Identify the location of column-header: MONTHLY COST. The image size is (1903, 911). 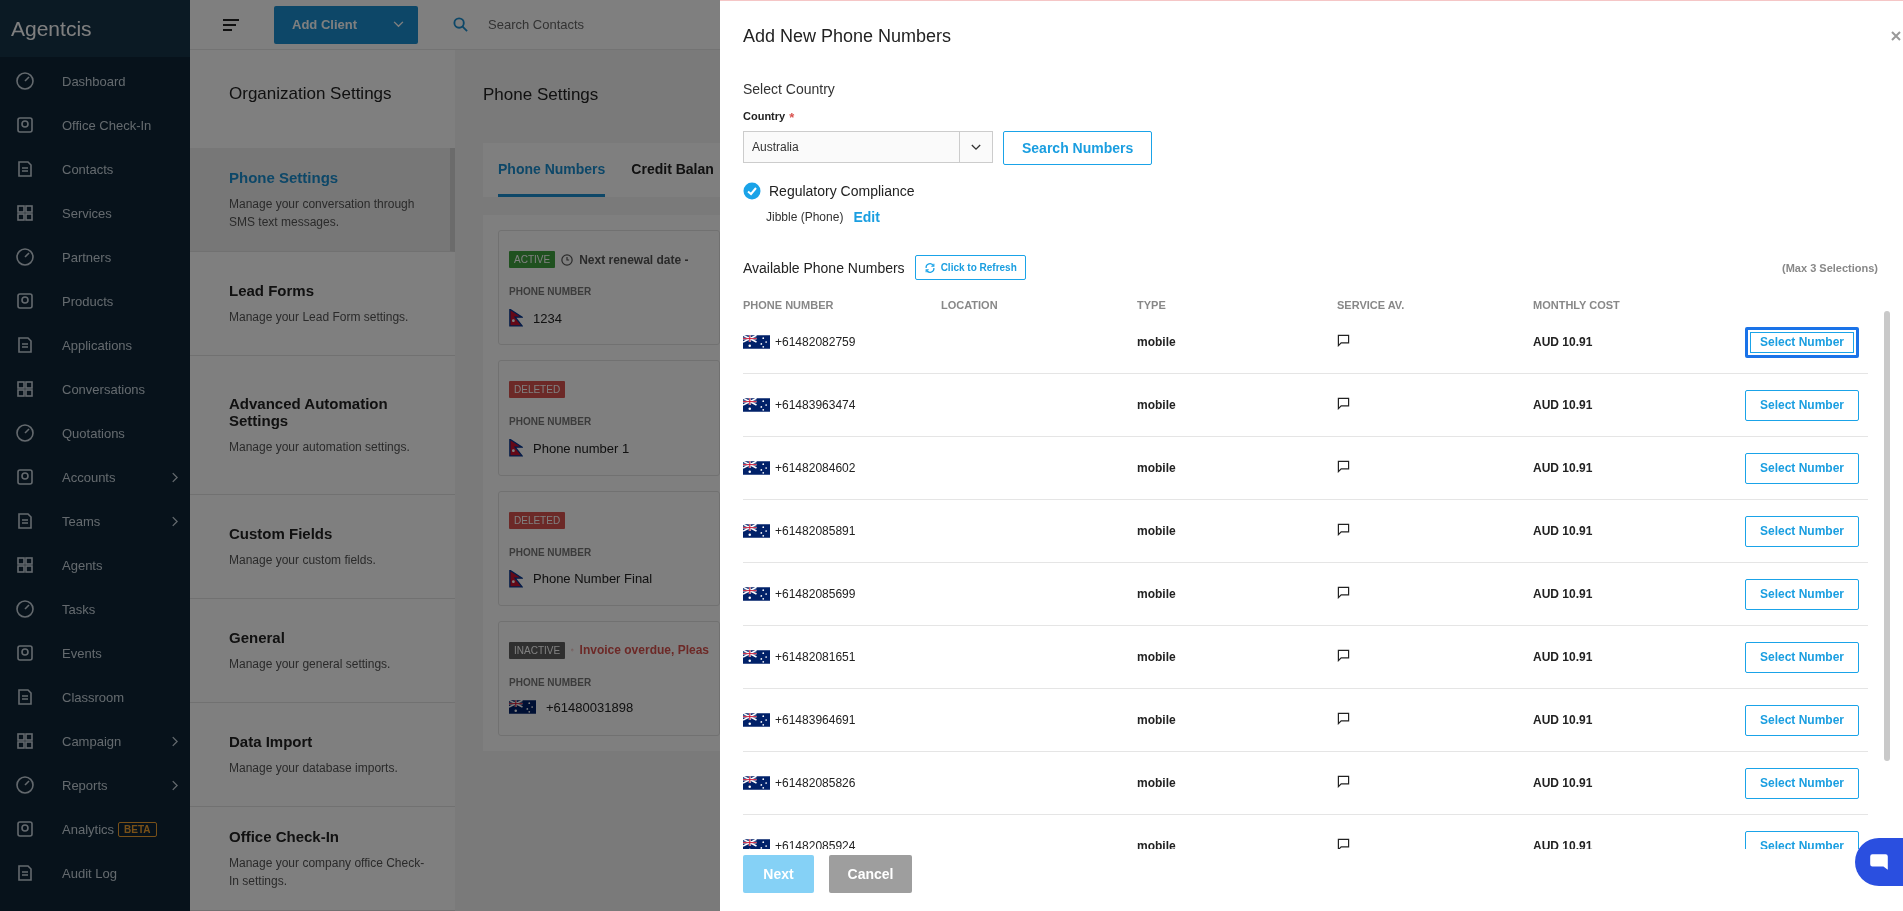
(1577, 305).